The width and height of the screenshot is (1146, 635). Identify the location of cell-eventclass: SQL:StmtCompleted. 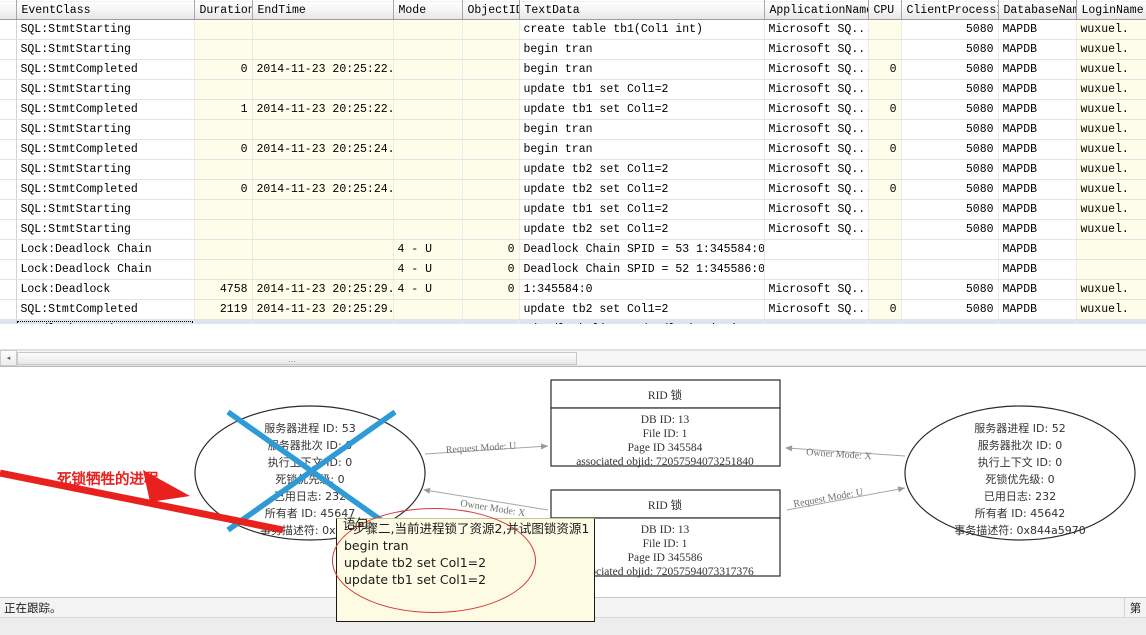
(105, 69).